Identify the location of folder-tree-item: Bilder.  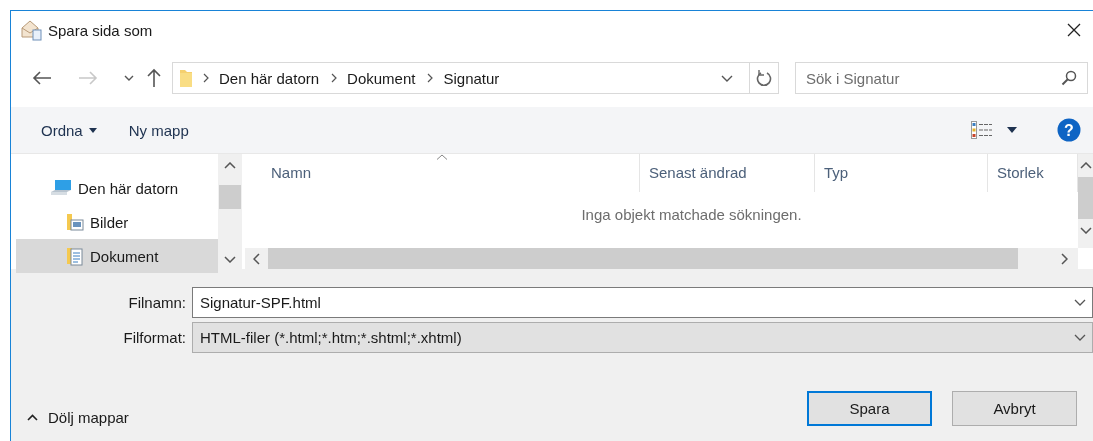
(117, 222).